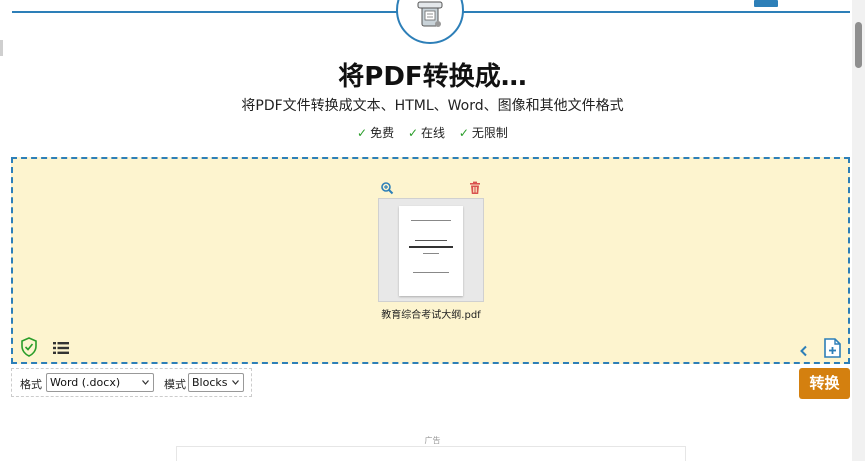  I want to click on feature-label: 免费, so click(382, 133).